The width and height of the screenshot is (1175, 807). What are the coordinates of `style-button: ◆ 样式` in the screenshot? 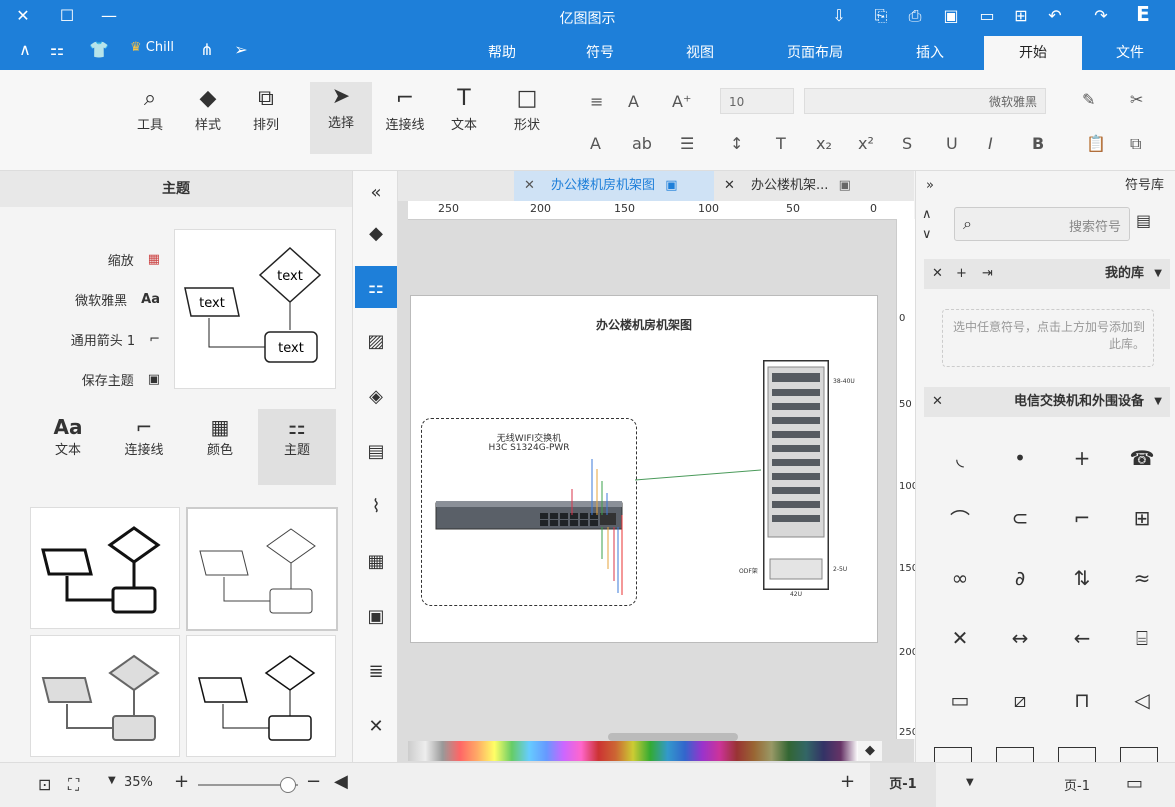 It's located at (208, 108).